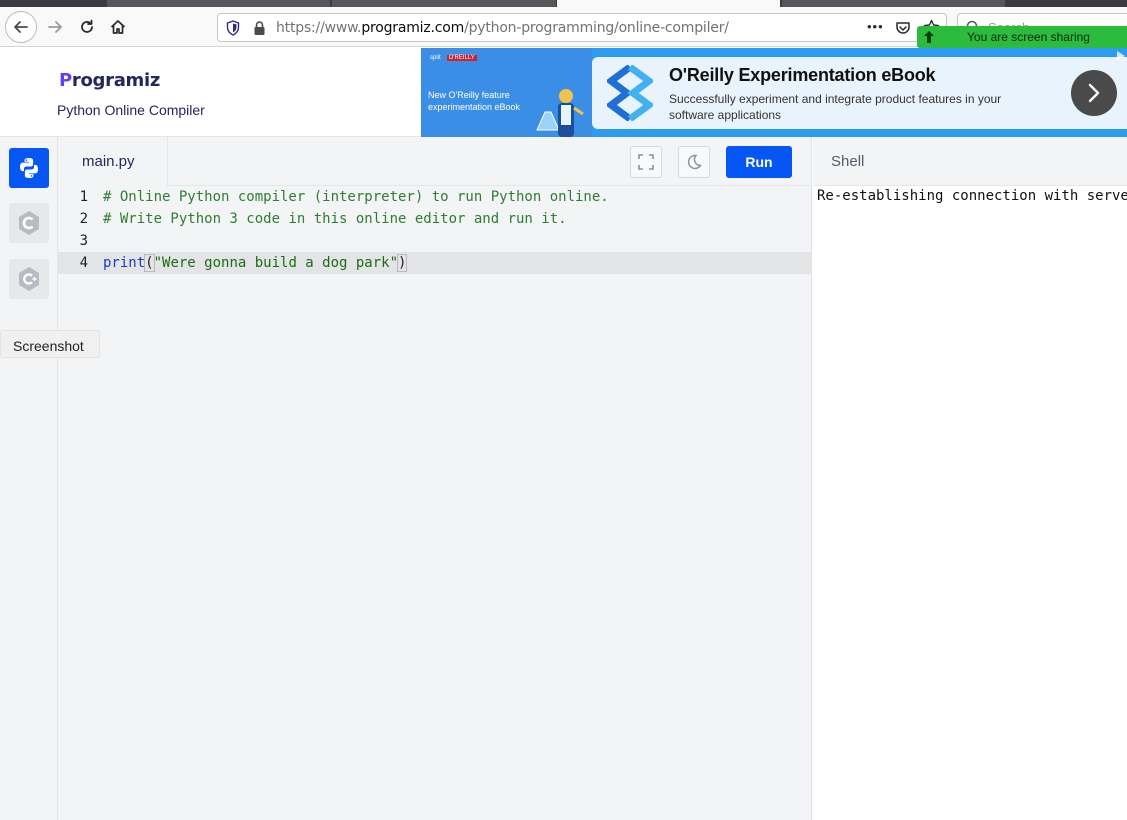 The height and width of the screenshot is (820, 1127). I want to click on code-string: "Were gonna build a dog park", so click(276, 263).